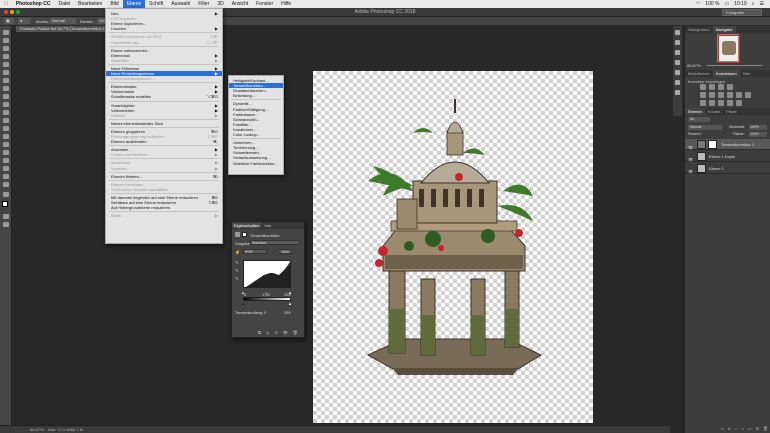 Image resolution: width=770 pixels, height=433 pixels. What do you see at coordinates (742, 12) in the screenshot?
I see `workspace-switcher: Fotografie` at bounding box center [742, 12].